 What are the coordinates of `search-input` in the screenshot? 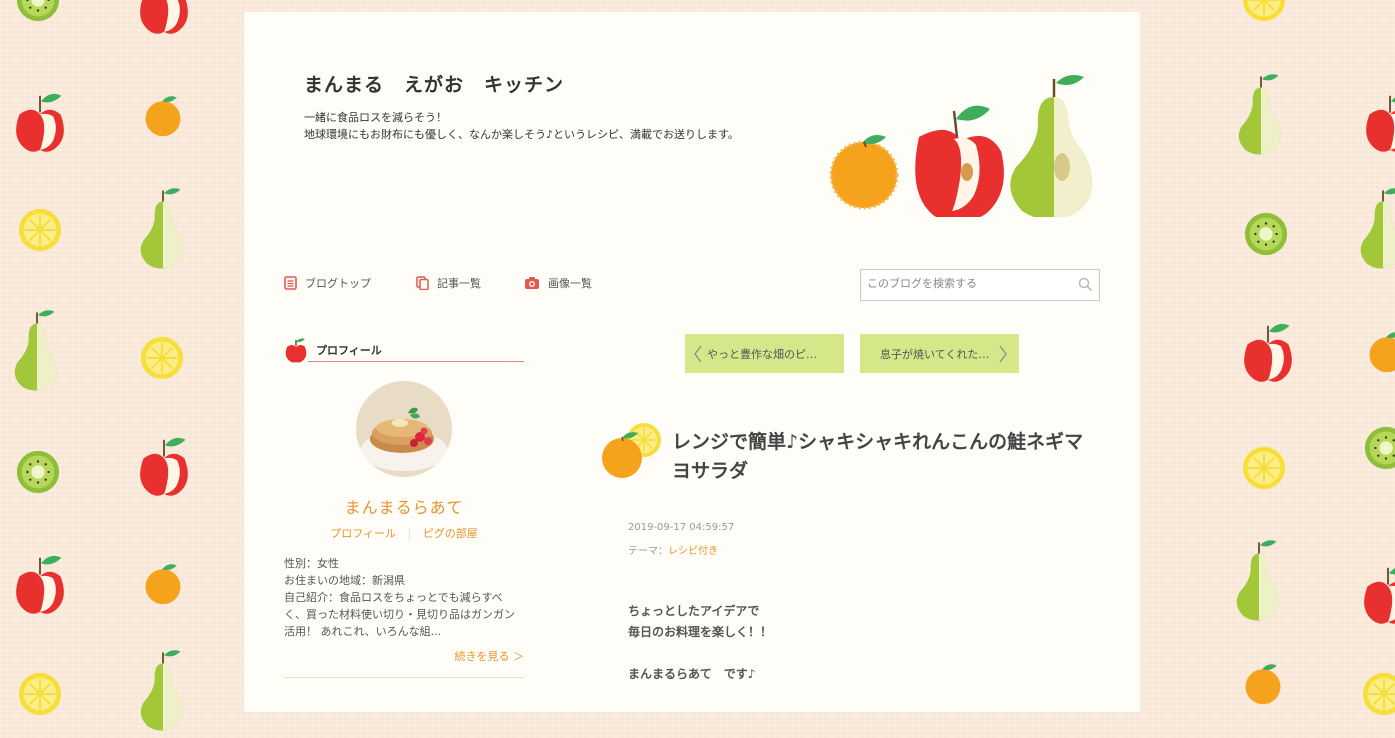 It's located at (967, 283).